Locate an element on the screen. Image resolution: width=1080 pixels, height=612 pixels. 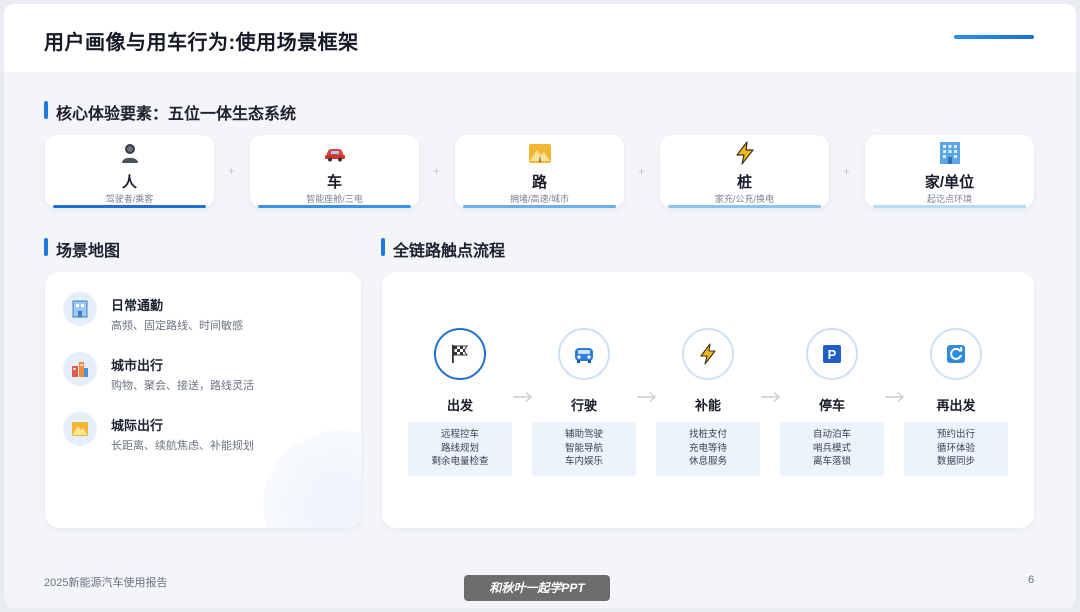
section-title-touchpoint-flow: 全链路触点流程 is located at coordinates (443, 249).